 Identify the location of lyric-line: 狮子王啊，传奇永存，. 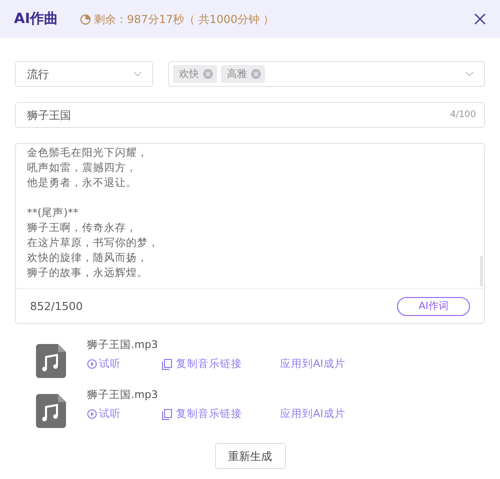
(82, 228).